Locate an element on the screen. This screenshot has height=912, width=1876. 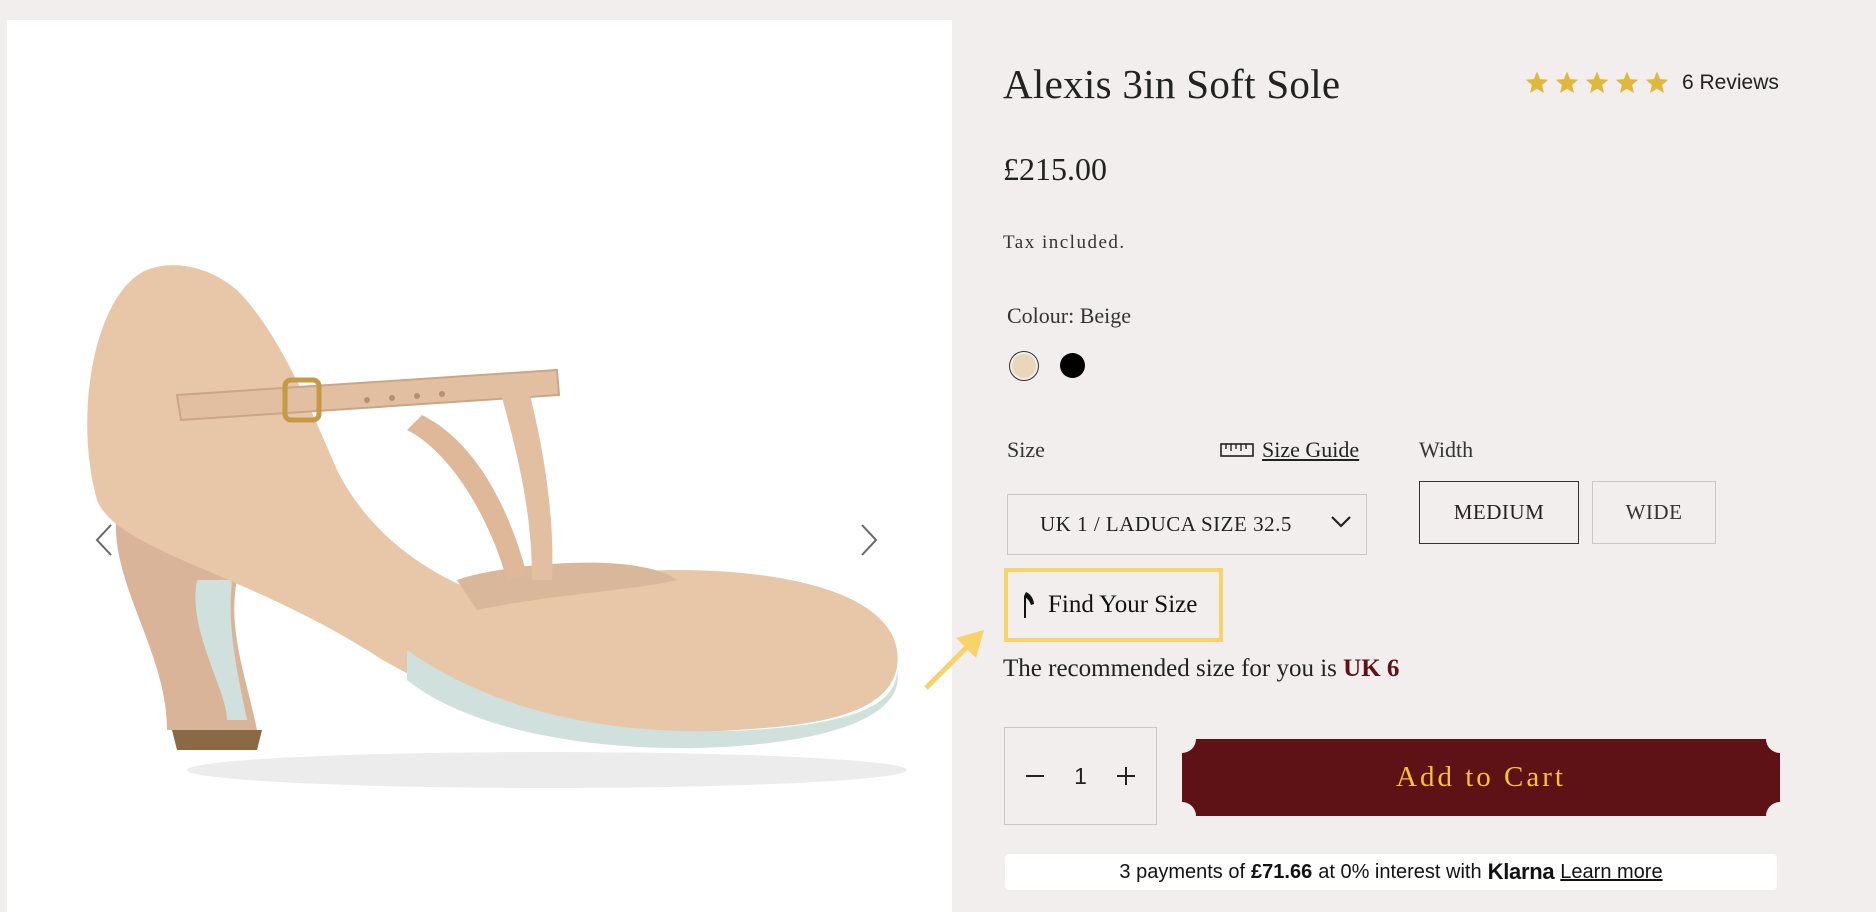
size-label: Size is located at coordinates (1026, 449).